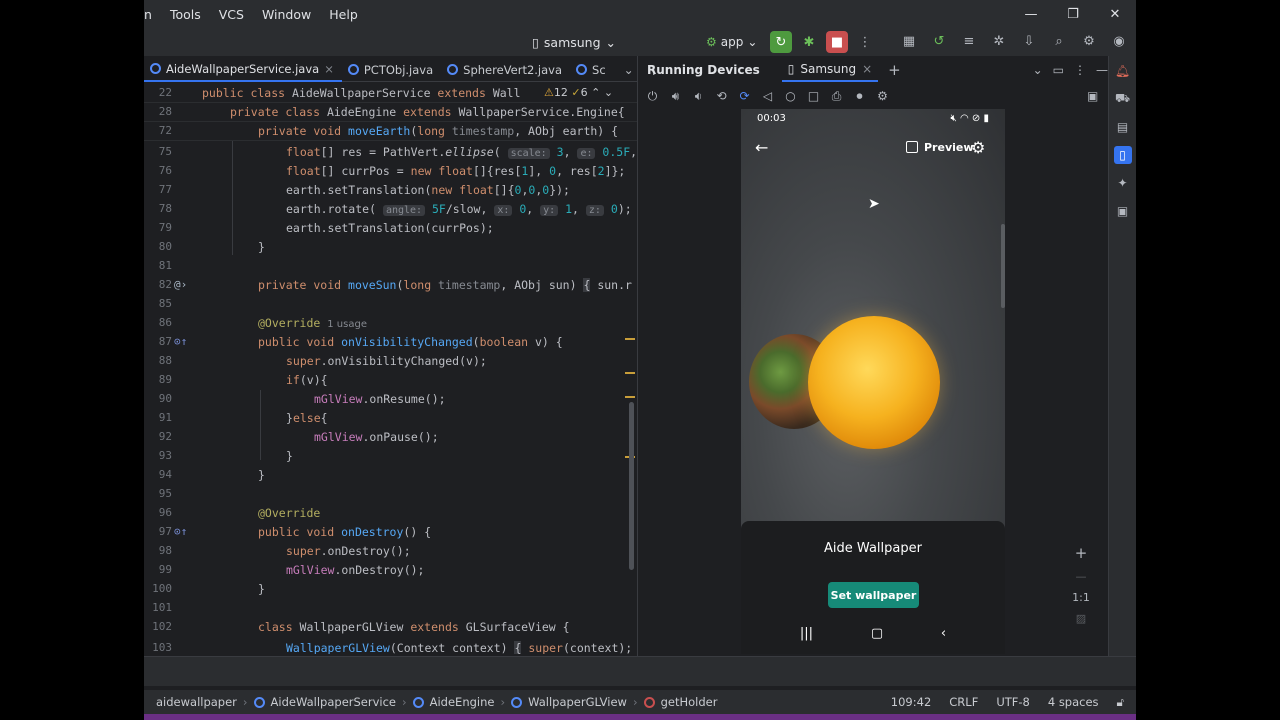 The image size is (1280, 720). What do you see at coordinates (631, 486) in the screenshot?
I see `editor-scrollbar` at bounding box center [631, 486].